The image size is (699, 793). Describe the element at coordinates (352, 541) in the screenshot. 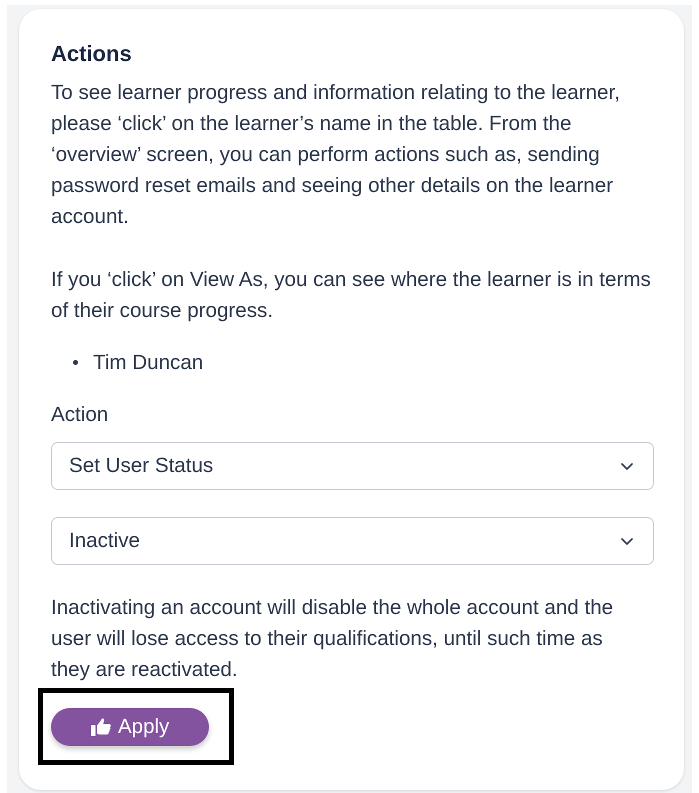

I see `dropdown-field: Inactive` at that location.